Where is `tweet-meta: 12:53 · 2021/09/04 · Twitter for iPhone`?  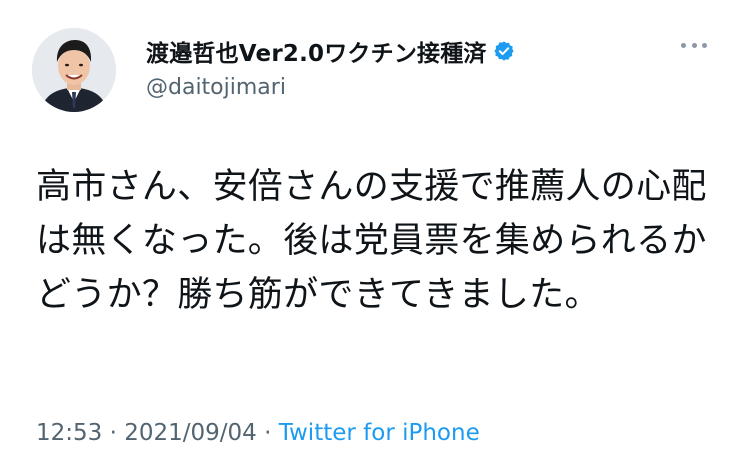
tweet-meta: 12:53 · 2021/09/04 · Twitter for iPhone is located at coordinates (258, 433).